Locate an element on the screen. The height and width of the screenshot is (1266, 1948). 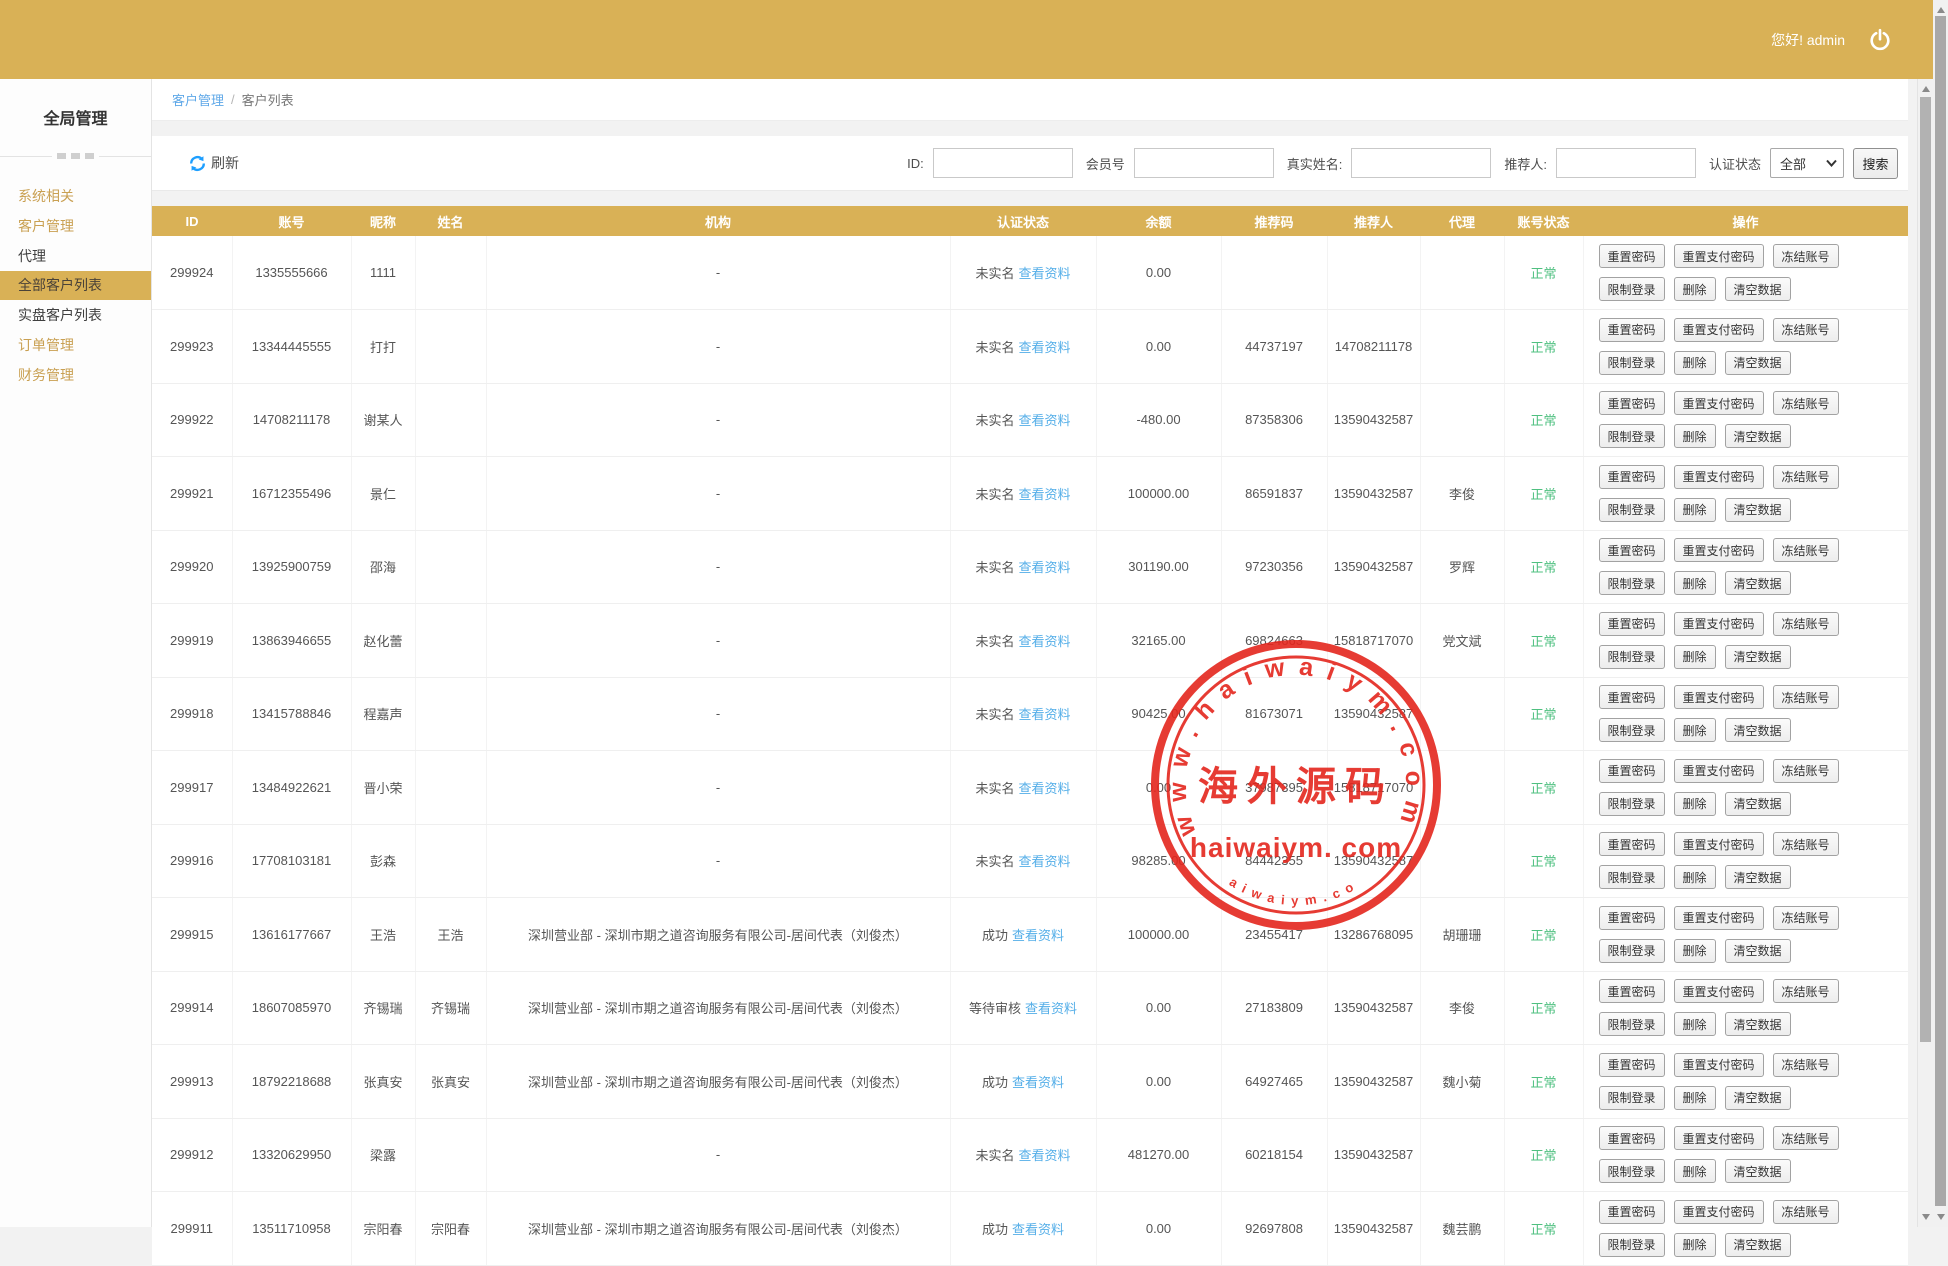
id-filter-input is located at coordinates (1002, 163).